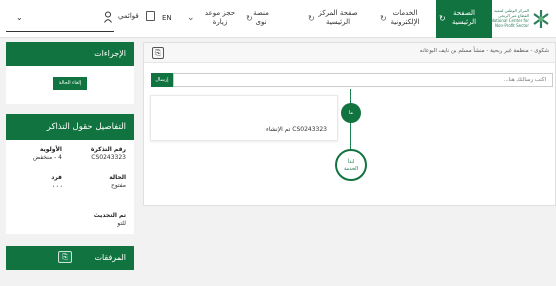 The height and width of the screenshot is (286, 556). I want to click on user-menu: ⌄, so click(60, 19).